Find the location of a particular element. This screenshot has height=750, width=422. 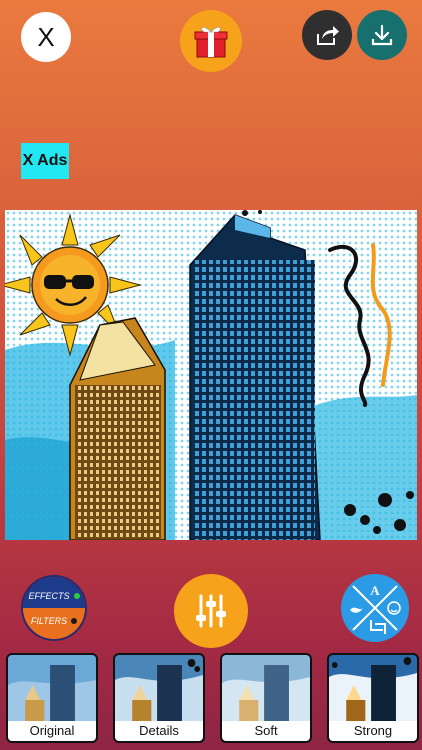

tools-icon: A is located at coordinates (375, 608).